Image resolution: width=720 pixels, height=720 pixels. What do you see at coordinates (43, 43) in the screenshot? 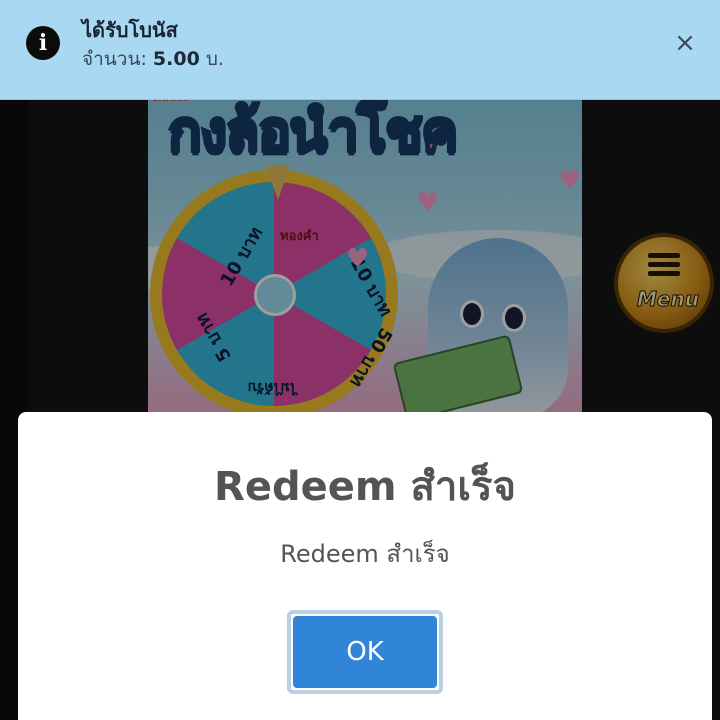
I see `info-icon: i` at bounding box center [43, 43].